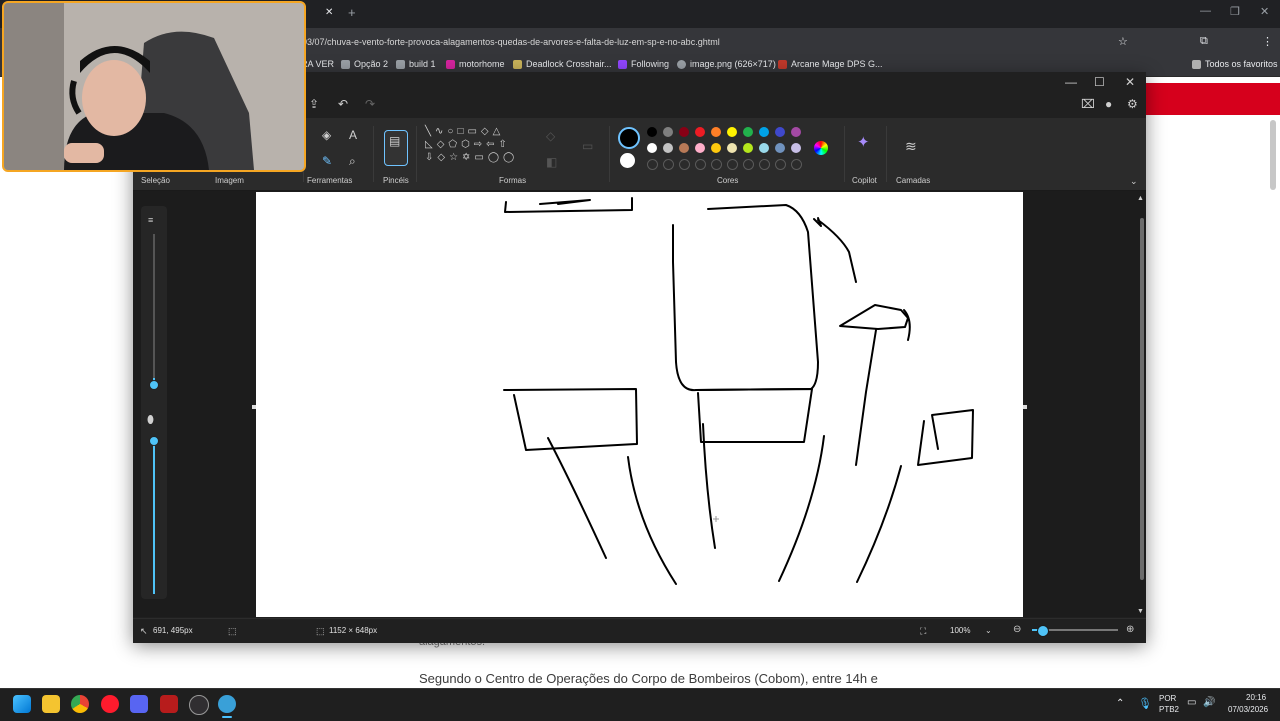 Image resolution: width=1280 pixels, height=721 pixels. What do you see at coordinates (1145, 703) in the screenshot?
I see `microphone-icon: 🎙` at bounding box center [1145, 703].